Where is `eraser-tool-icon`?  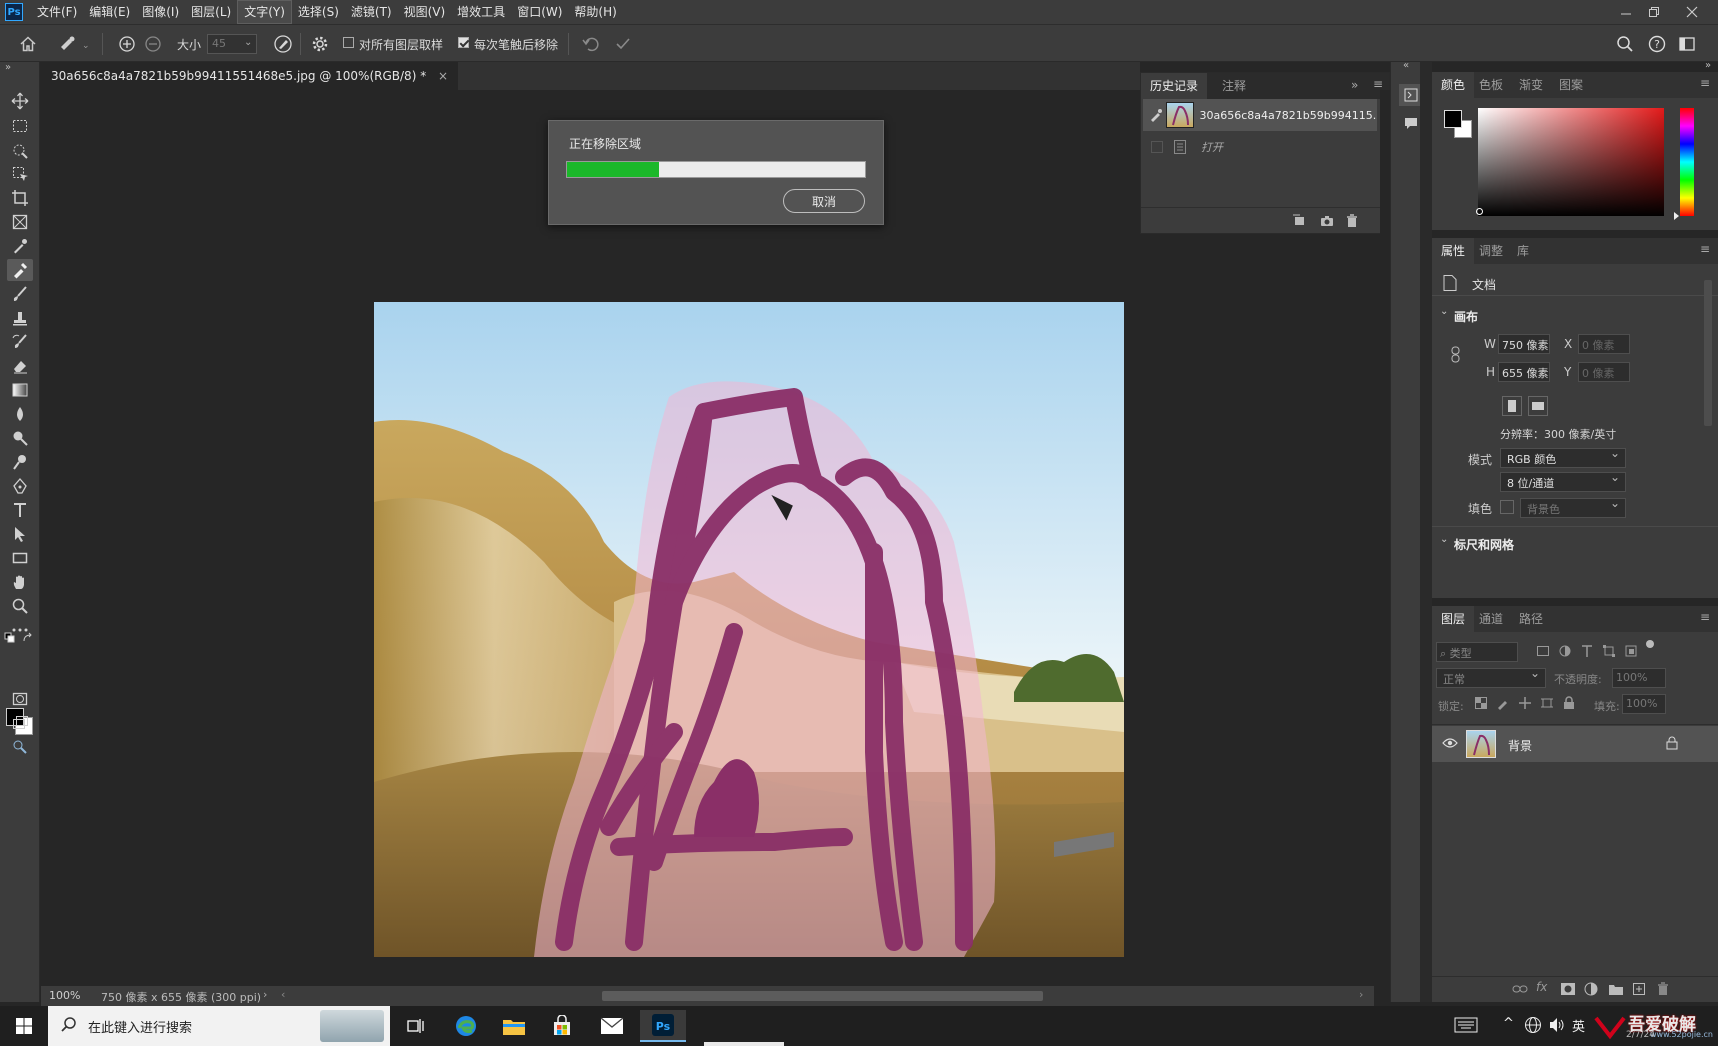 eraser-tool-icon is located at coordinates (20, 366).